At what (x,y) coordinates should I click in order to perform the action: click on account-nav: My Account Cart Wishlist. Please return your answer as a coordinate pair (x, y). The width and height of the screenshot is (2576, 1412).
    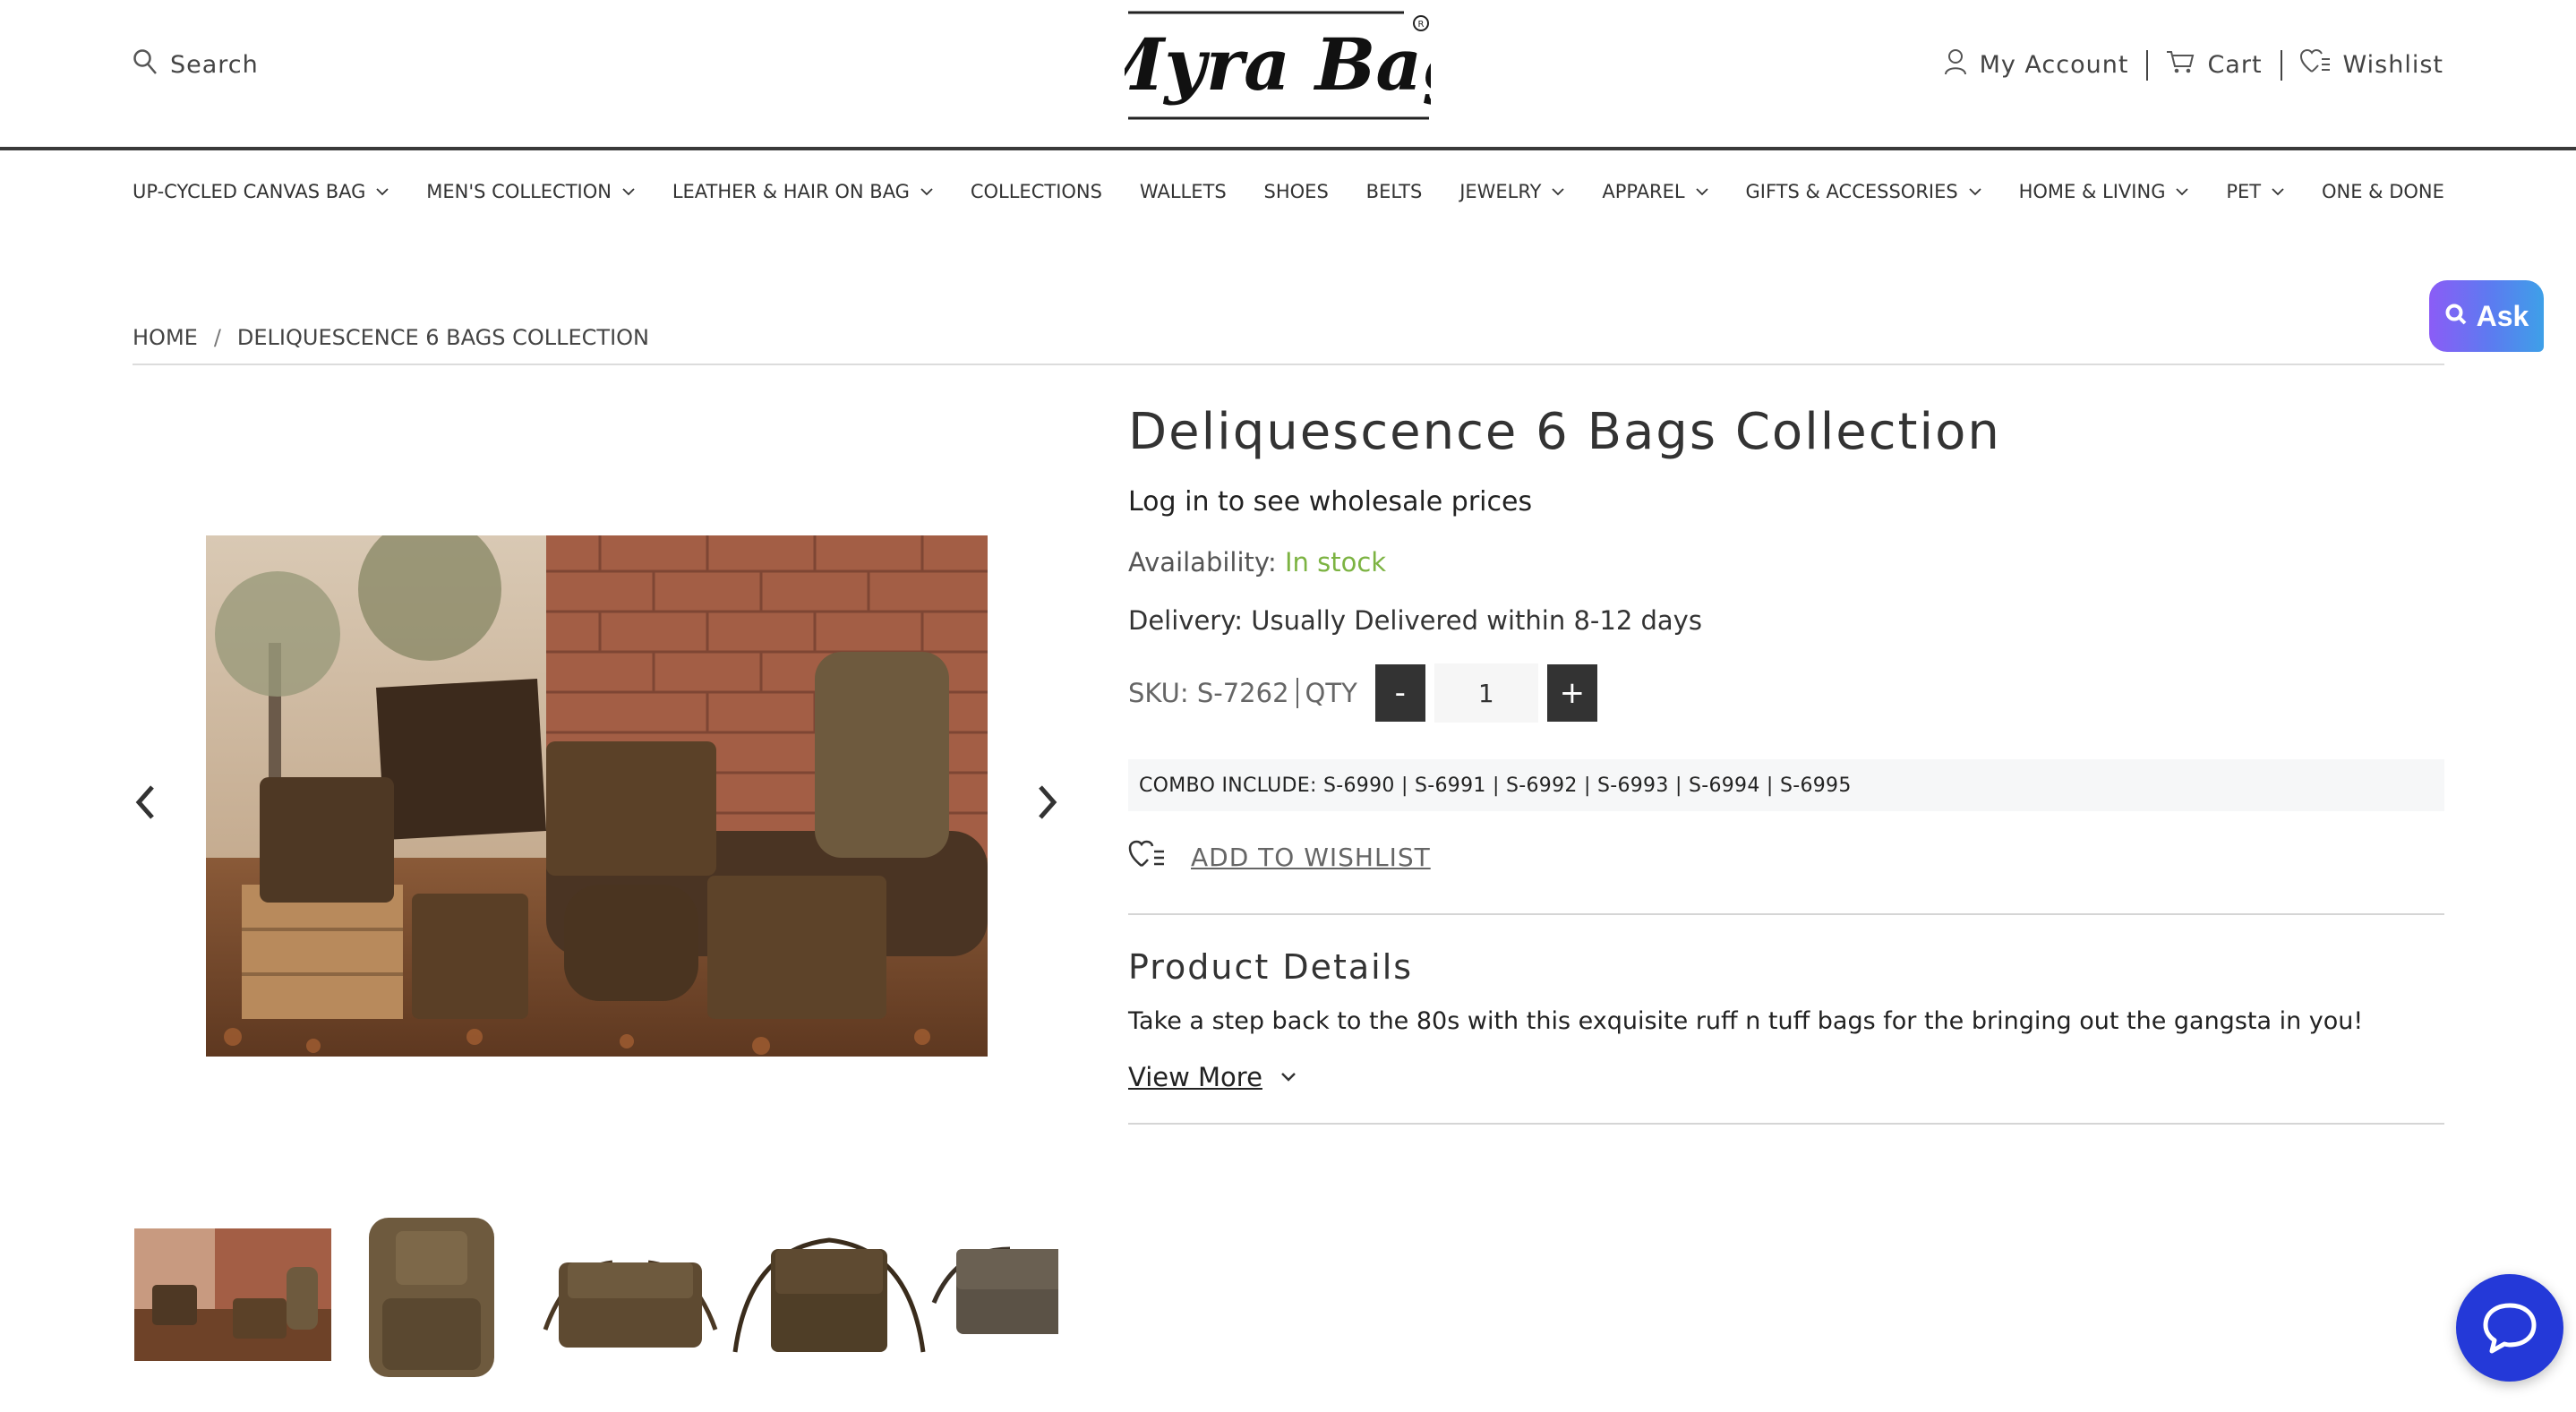
    Looking at the image, I should click on (2193, 64).